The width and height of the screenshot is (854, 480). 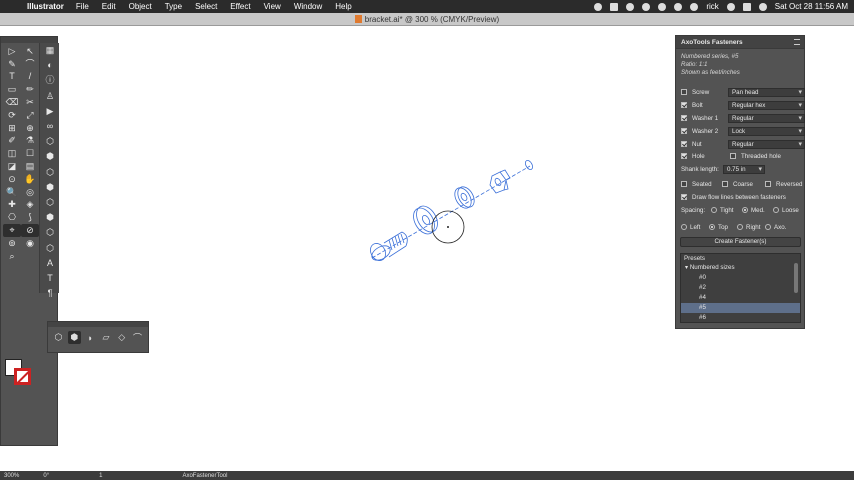 What do you see at coordinates (100, 476) in the screenshot?
I see `artboard-number: 1` at bounding box center [100, 476].